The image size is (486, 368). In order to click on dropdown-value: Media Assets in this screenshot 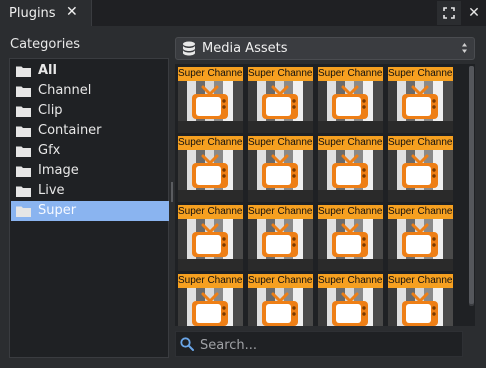, I will do `click(245, 48)`.